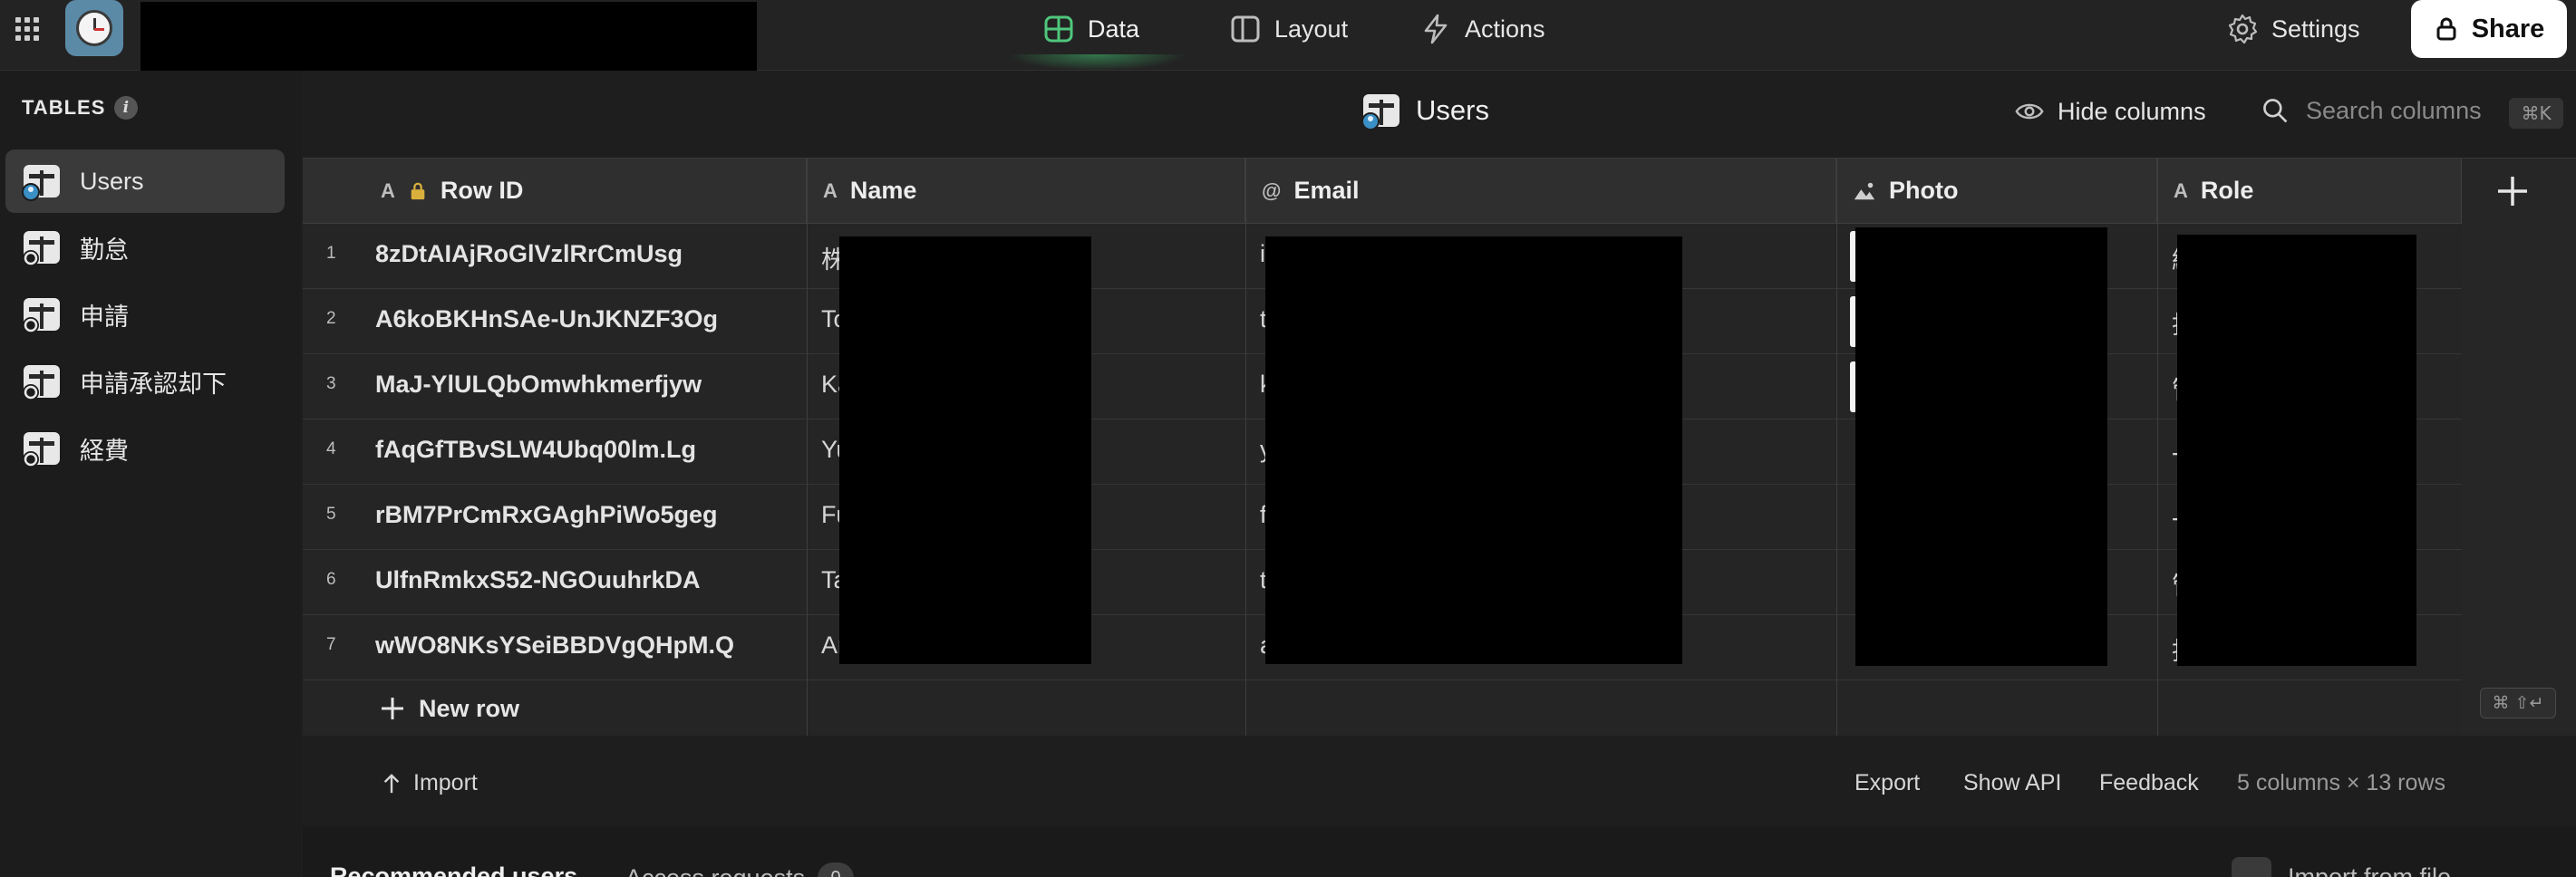 This screenshot has width=2576, height=877. What do you see at coordinates (392, 708) in the screenshot?
I see `plus-icon` at bounding box center [392, 708].